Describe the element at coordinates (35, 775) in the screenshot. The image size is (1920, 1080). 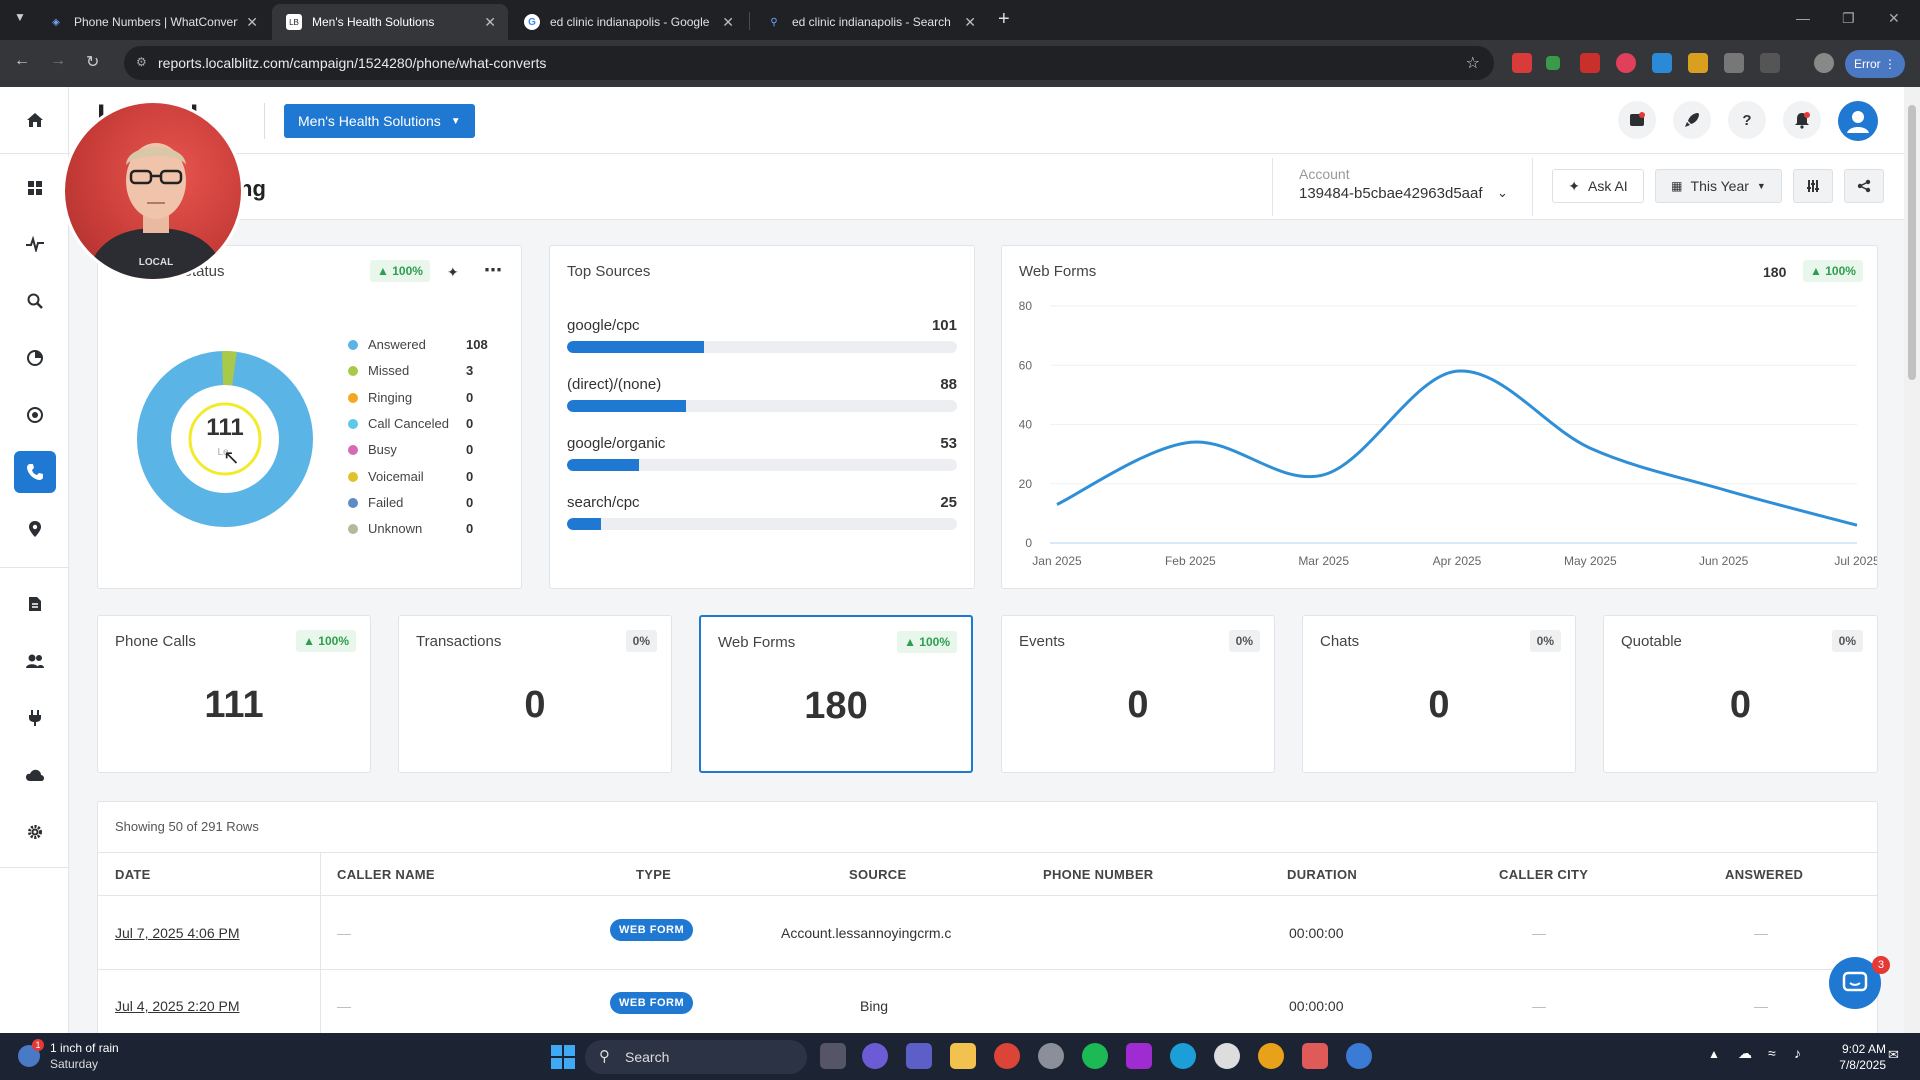
I see `sidebar-brand` at that location.